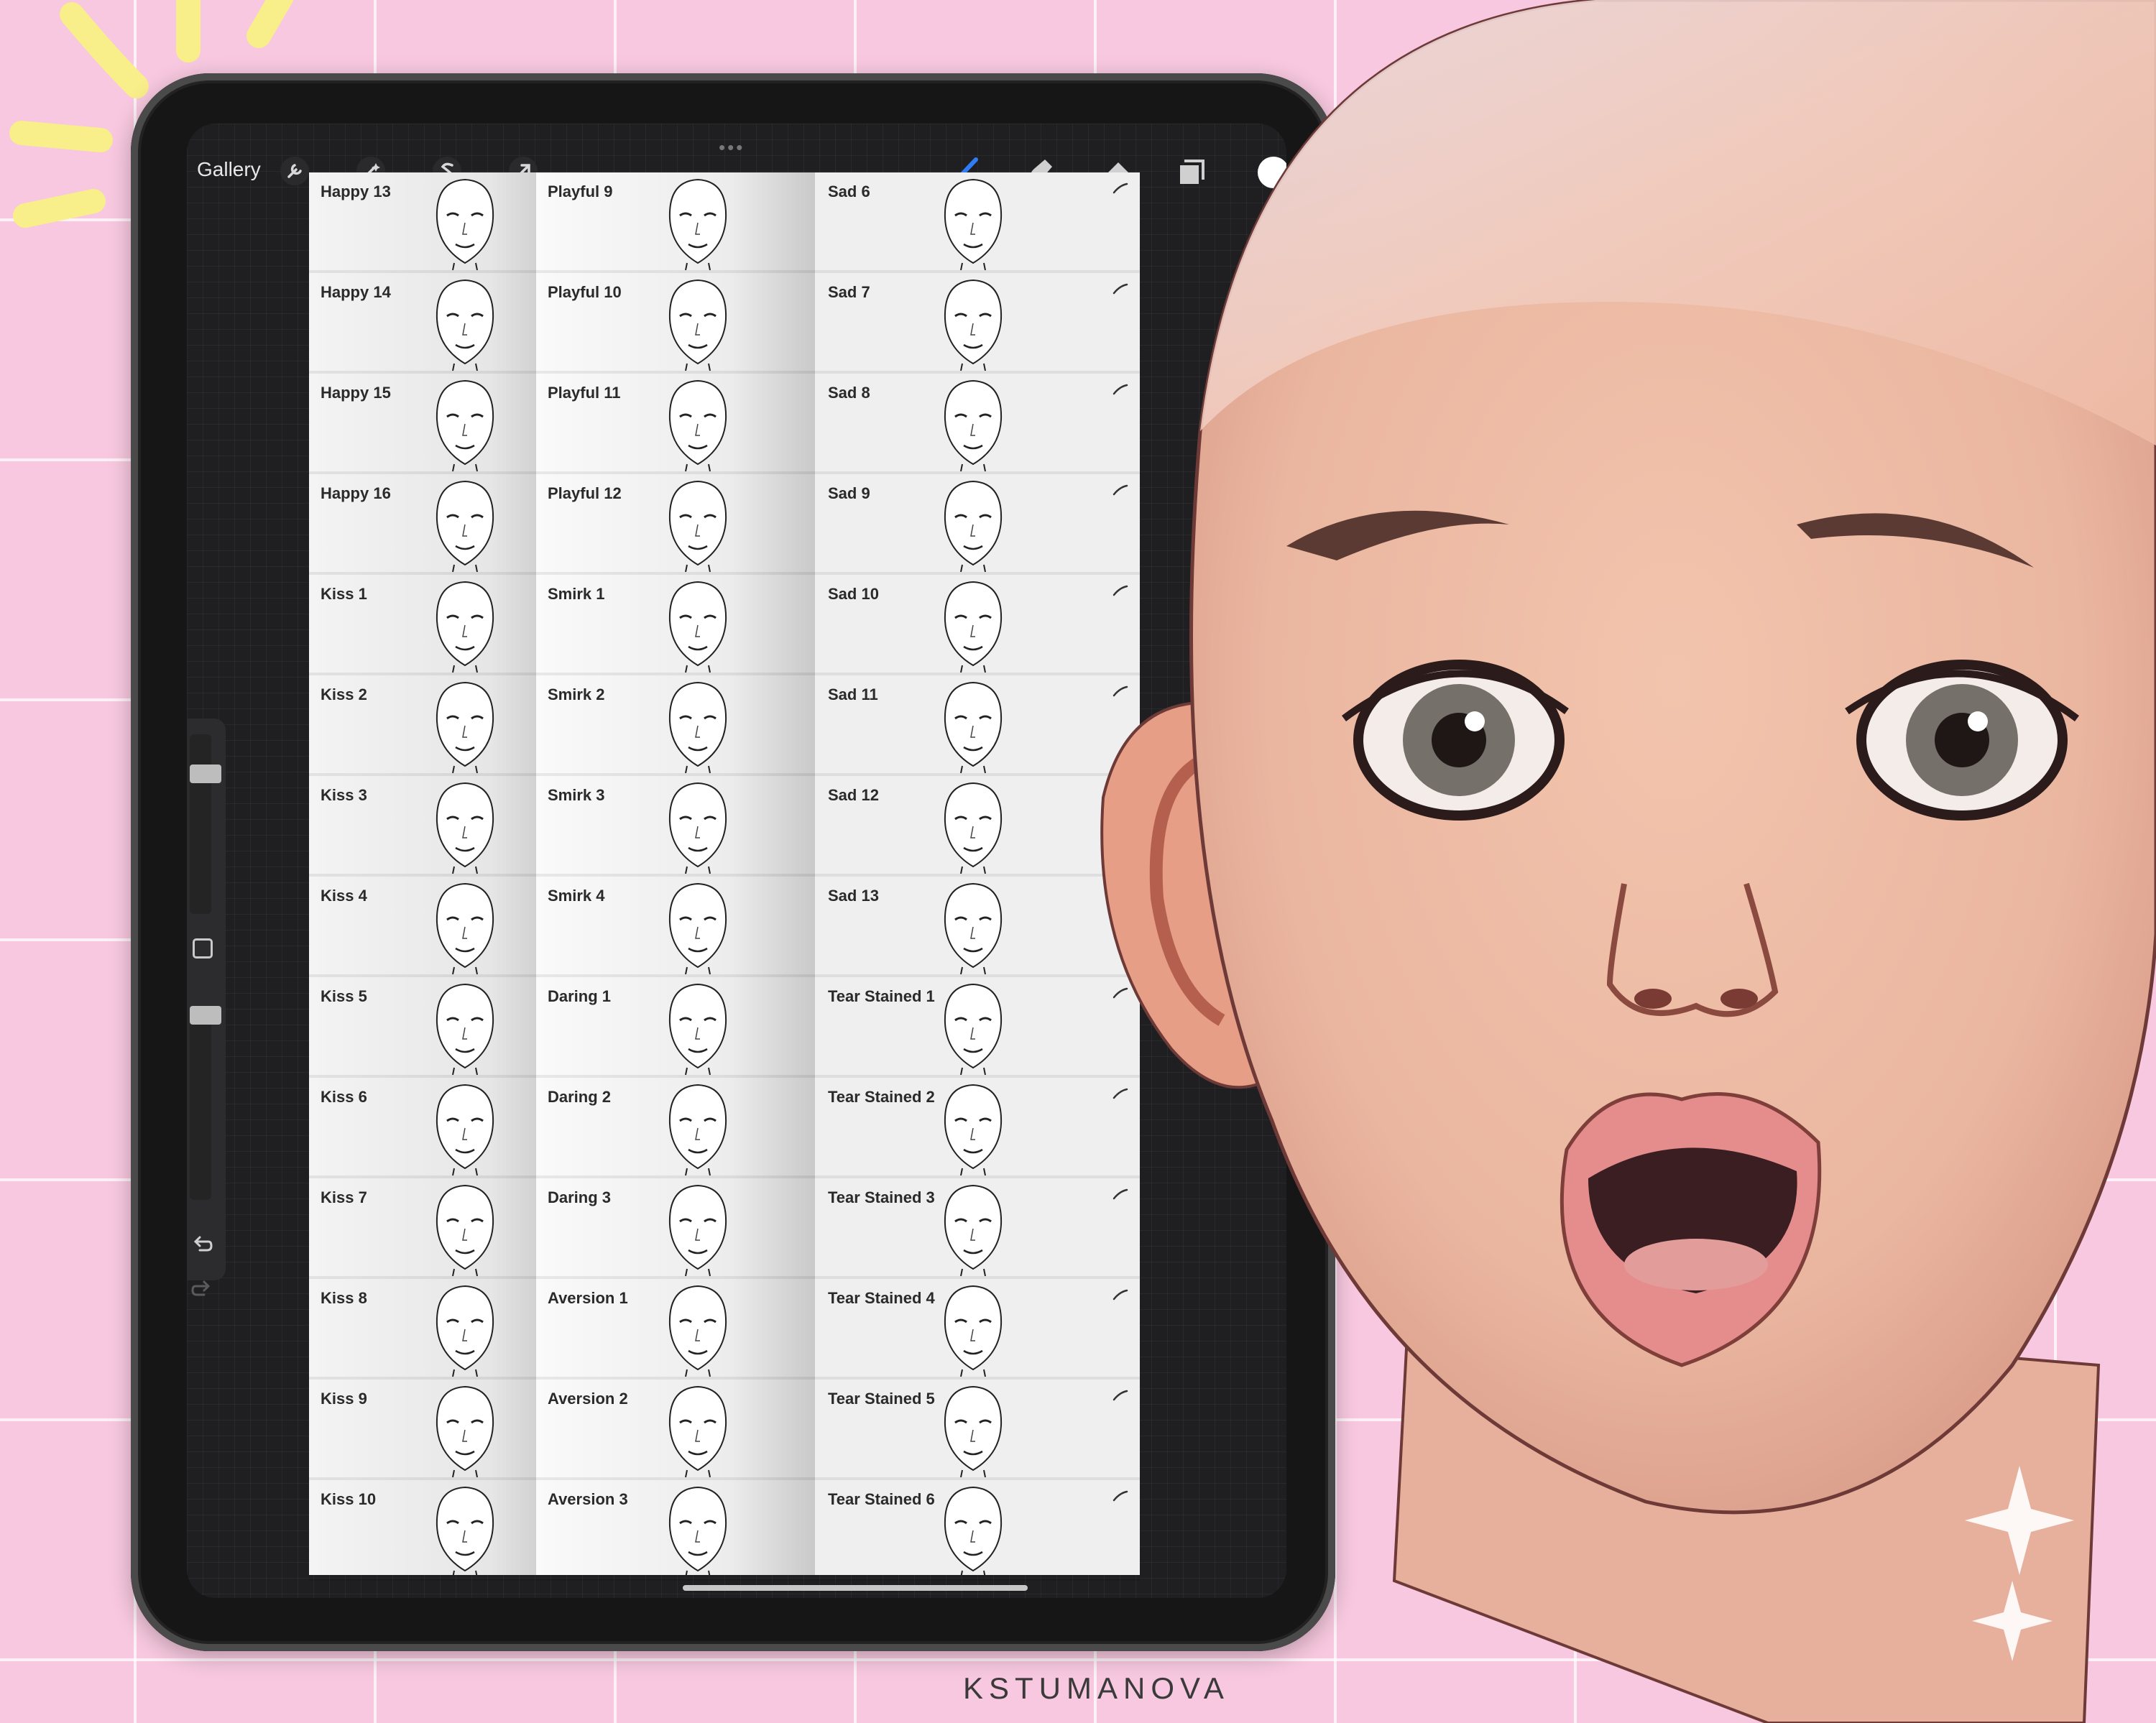 The width and height of the screenshot is (2156, 1723). Describe the element at coordinates (422, 222) in the screenshot. I see `brush-cell: Happy 13` at that location.